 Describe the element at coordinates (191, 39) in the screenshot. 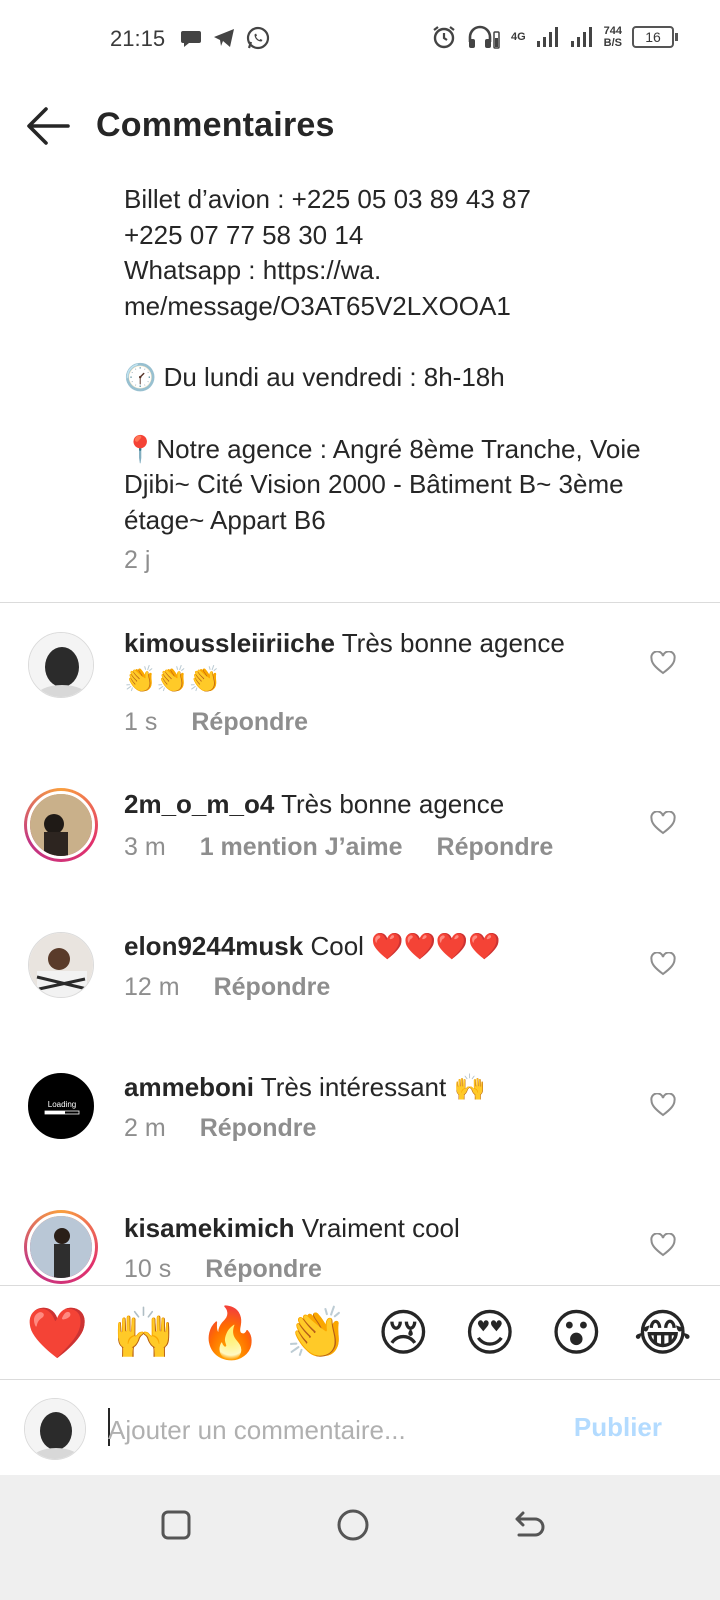

I see `message-icon` at that location.